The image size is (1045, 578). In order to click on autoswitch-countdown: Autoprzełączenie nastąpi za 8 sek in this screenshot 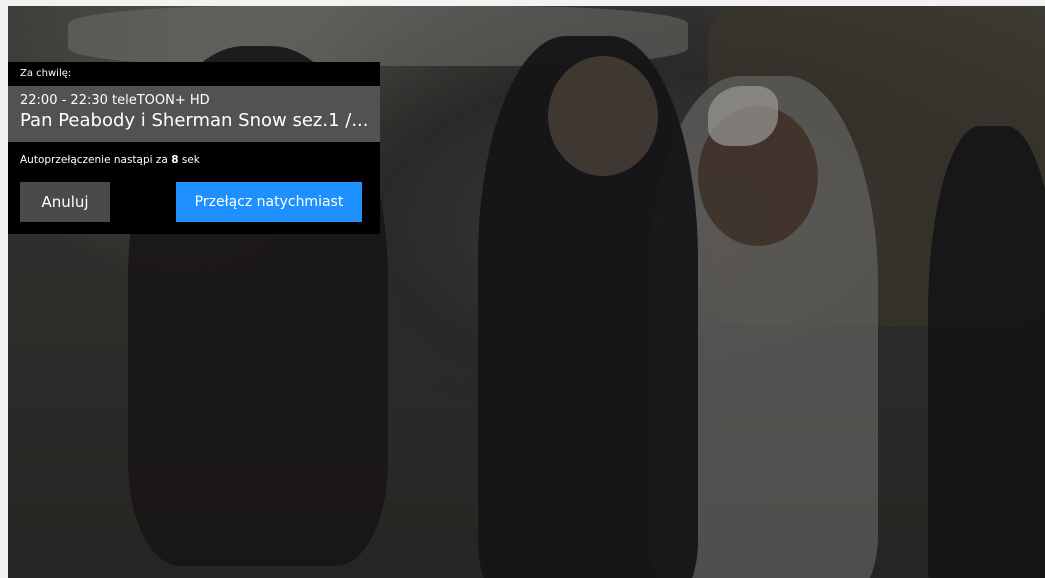, I will do `click(110, 160)`.